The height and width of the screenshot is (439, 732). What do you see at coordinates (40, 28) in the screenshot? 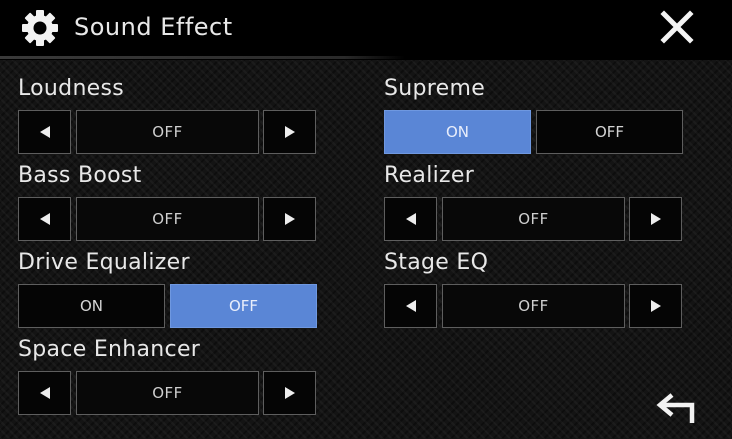
I see `gear-icon` at bounding box center [40, 28].